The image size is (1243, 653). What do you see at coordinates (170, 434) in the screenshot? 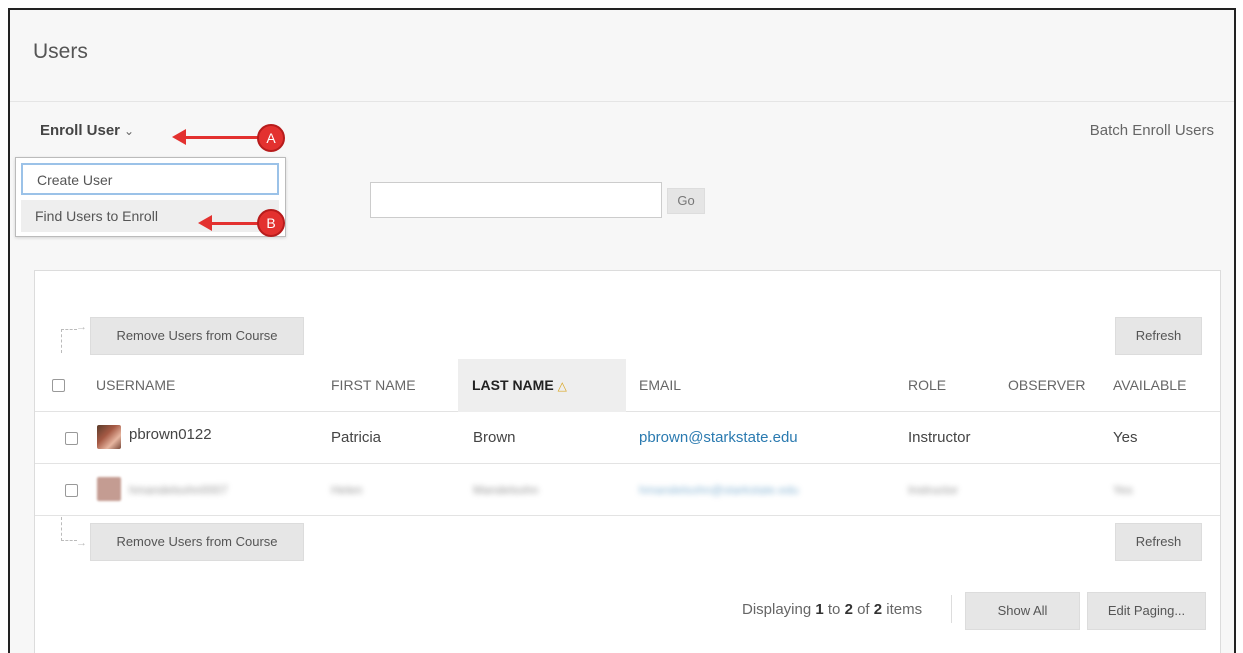
I see `cell-username: pbrown0122` at bounding box center [170, 434].